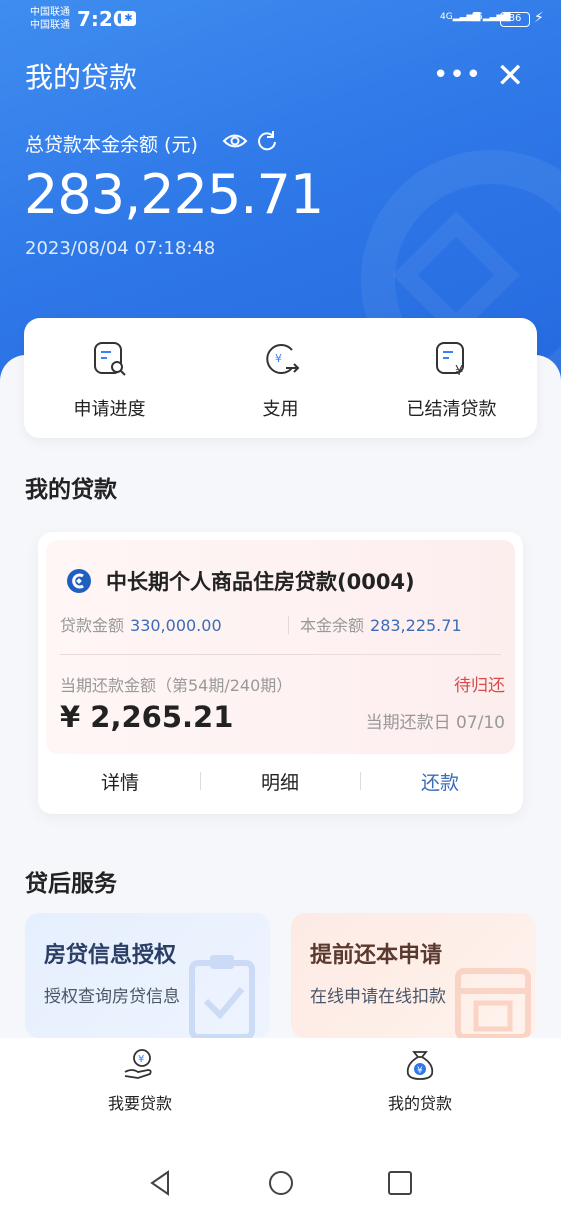 The height and width of the screenshot is (1215, 561). Describe the element at coordinates (112, 997) in the screenshot. I see `service-subtitle: 授权查询房贷信息` at that location.